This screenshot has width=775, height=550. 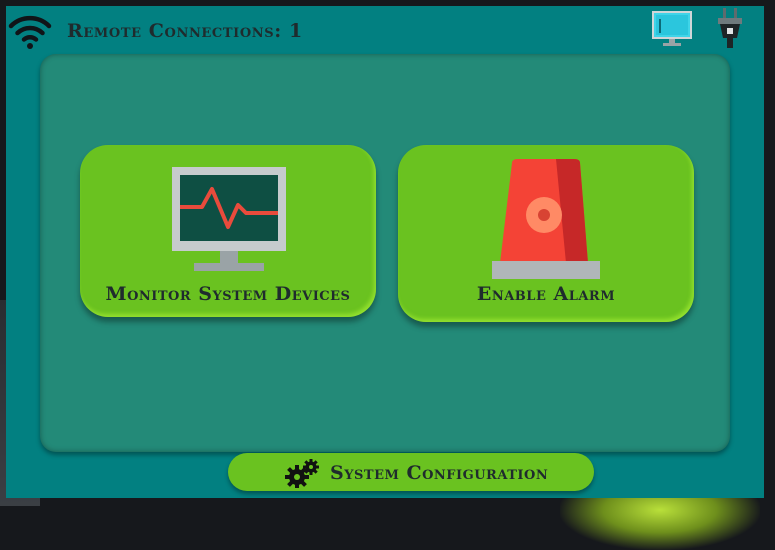 I want to click on enable-alarm-button: Enable Alarm, so click(x=546, y=233).